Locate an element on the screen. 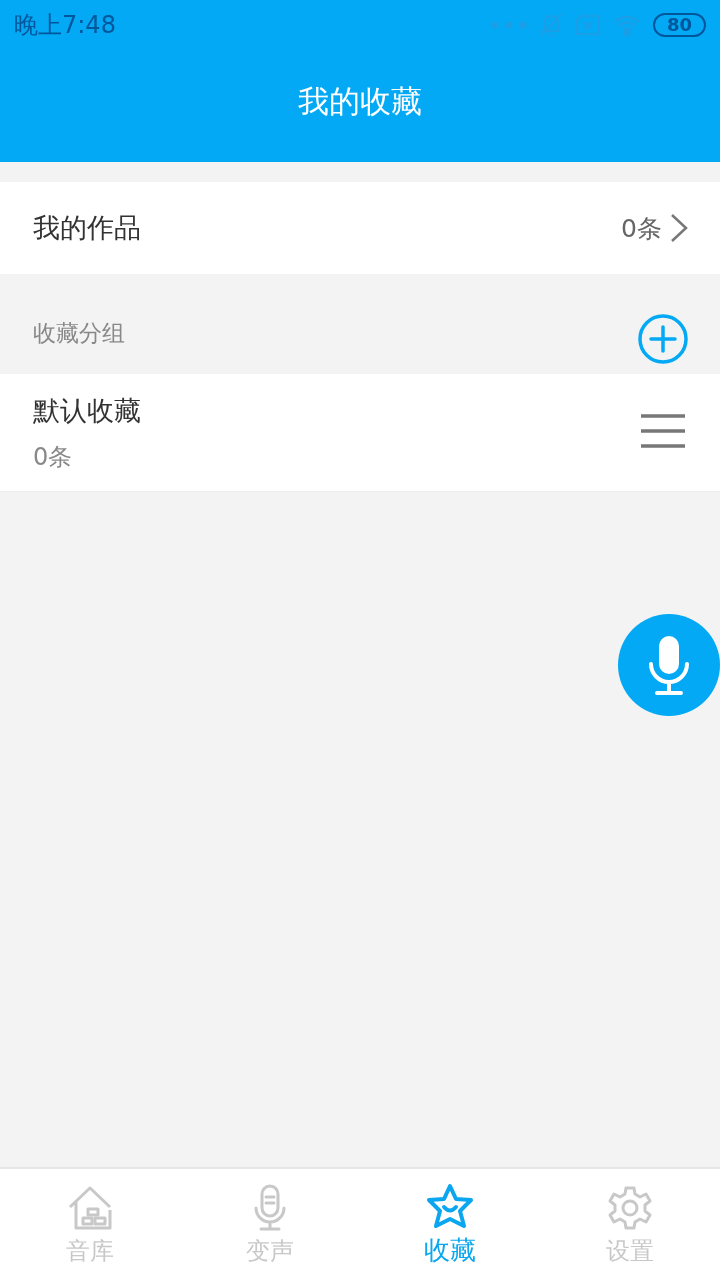 The height and width of the screenshot is (1280, 720). house-icon is located at coordinates (90, 1207).